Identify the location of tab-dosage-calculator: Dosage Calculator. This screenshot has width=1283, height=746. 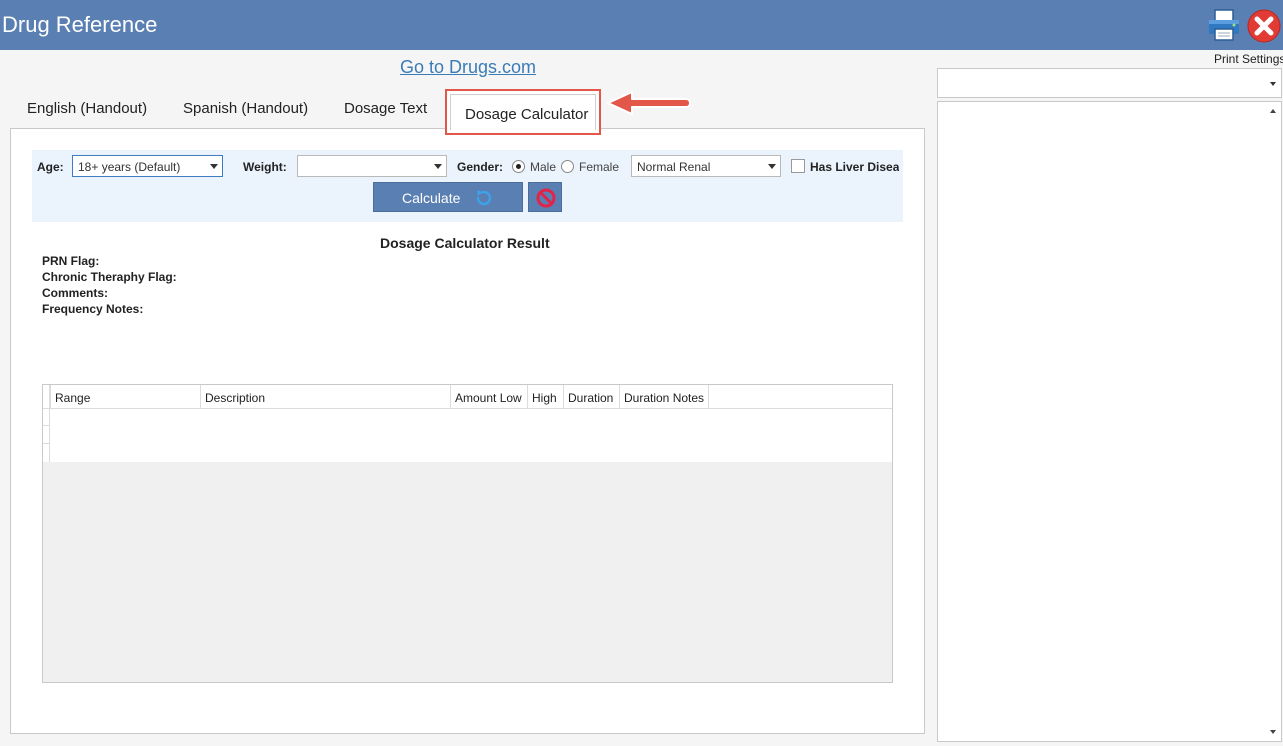
(523, 112).